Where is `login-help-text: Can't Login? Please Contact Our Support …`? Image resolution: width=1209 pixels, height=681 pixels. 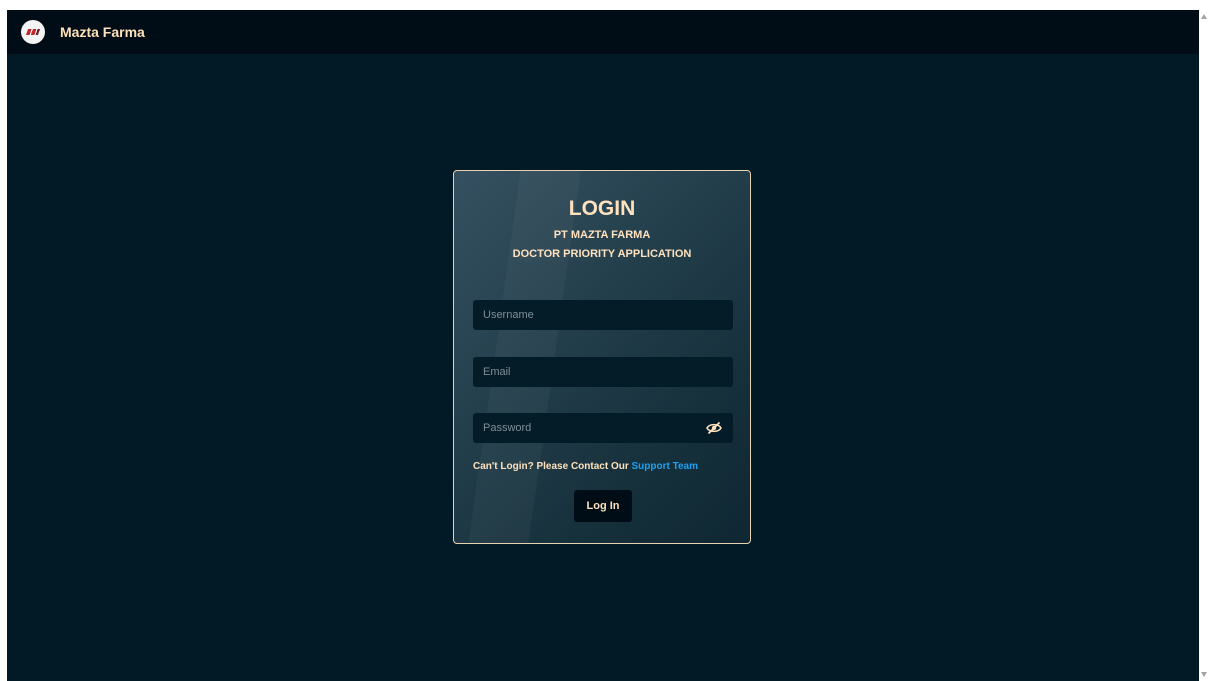
login-help-text: Can't Login? Please Contact Our Support … is located at coordinates (585, 466).